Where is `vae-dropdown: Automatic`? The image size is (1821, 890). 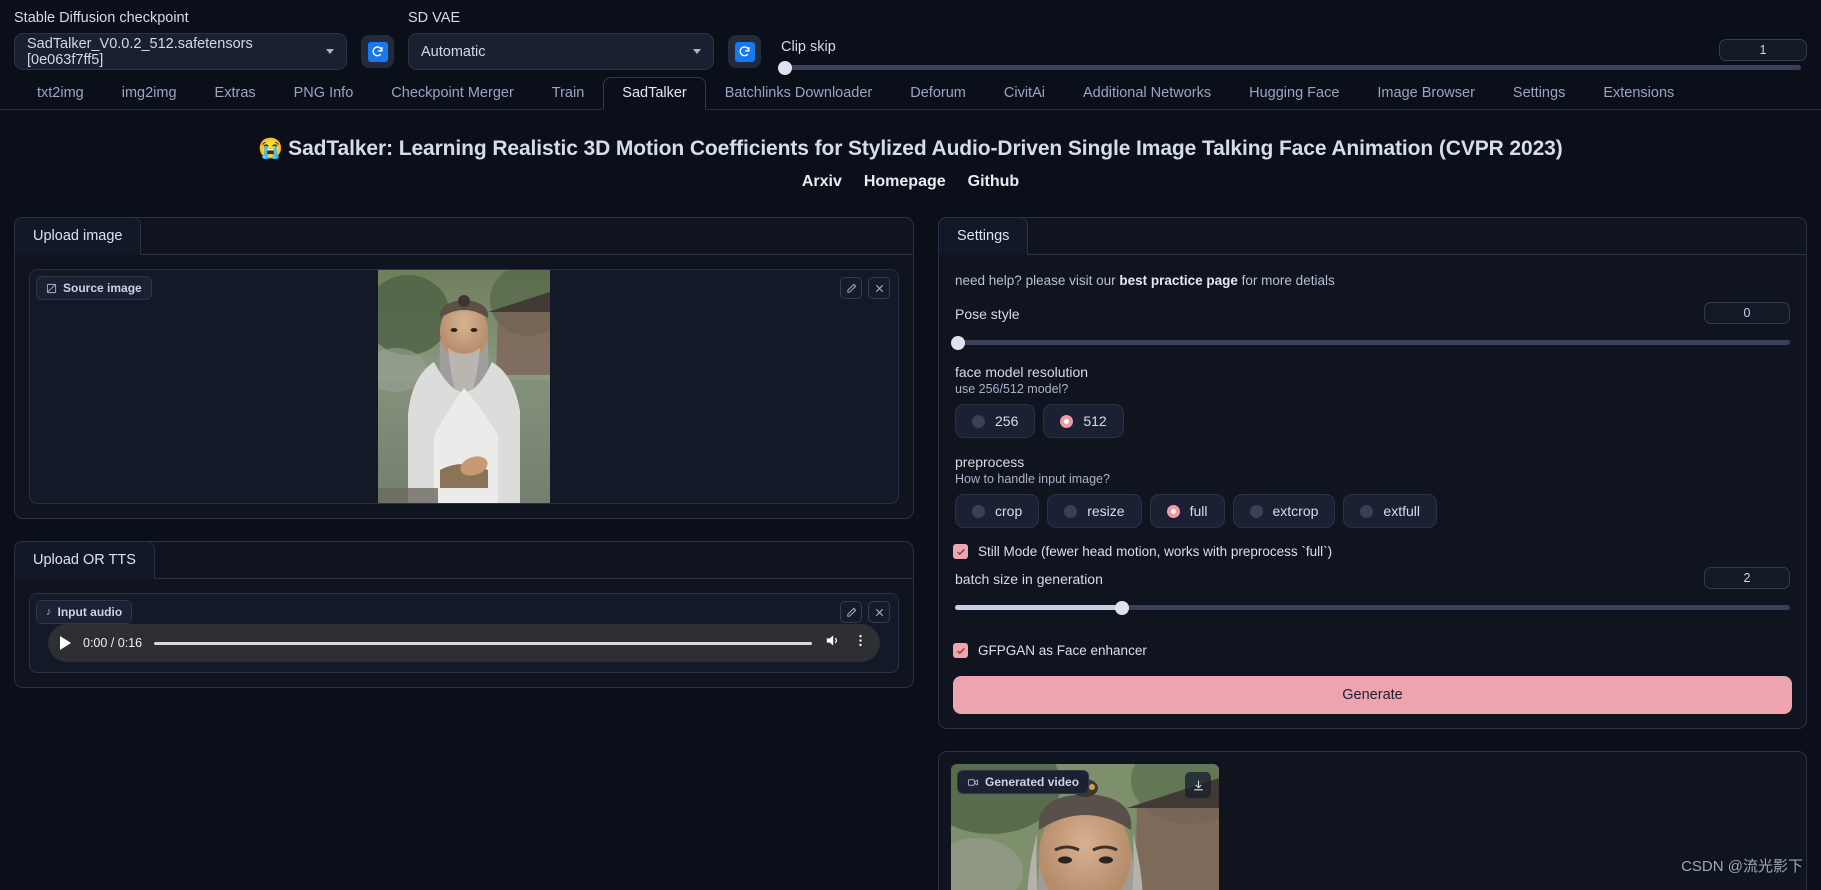 vae-dropdown: Automatic is located at coordinates (561, 51).